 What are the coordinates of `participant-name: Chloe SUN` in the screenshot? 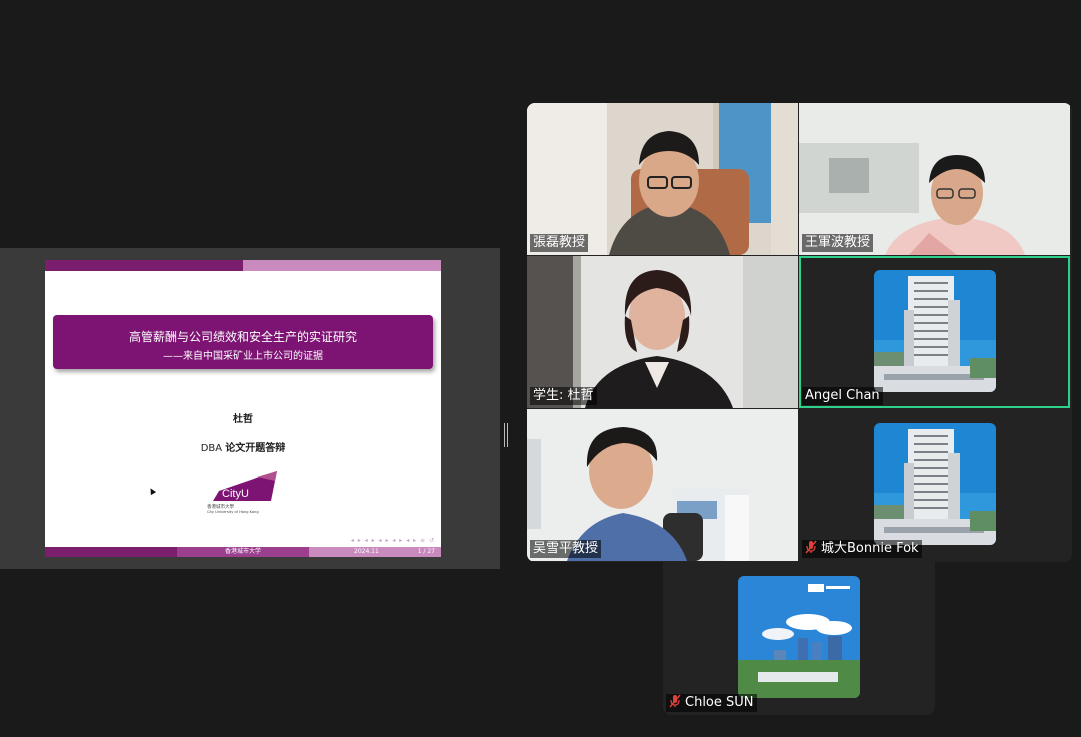 It's located at (719, 702).